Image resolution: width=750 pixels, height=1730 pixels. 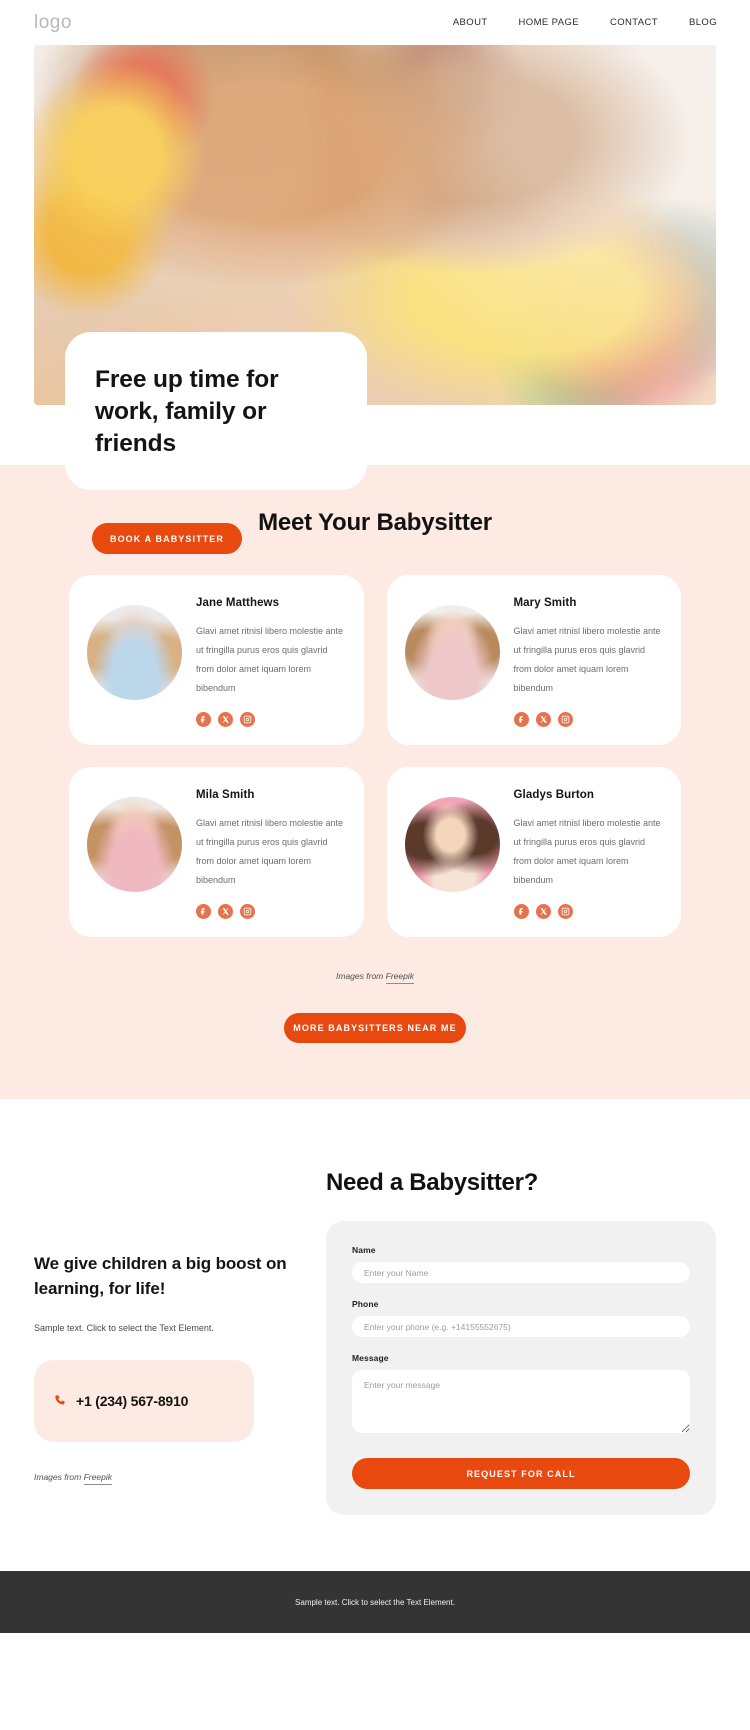 I want to click on field-message: Message, so click(x=521, y=1395).